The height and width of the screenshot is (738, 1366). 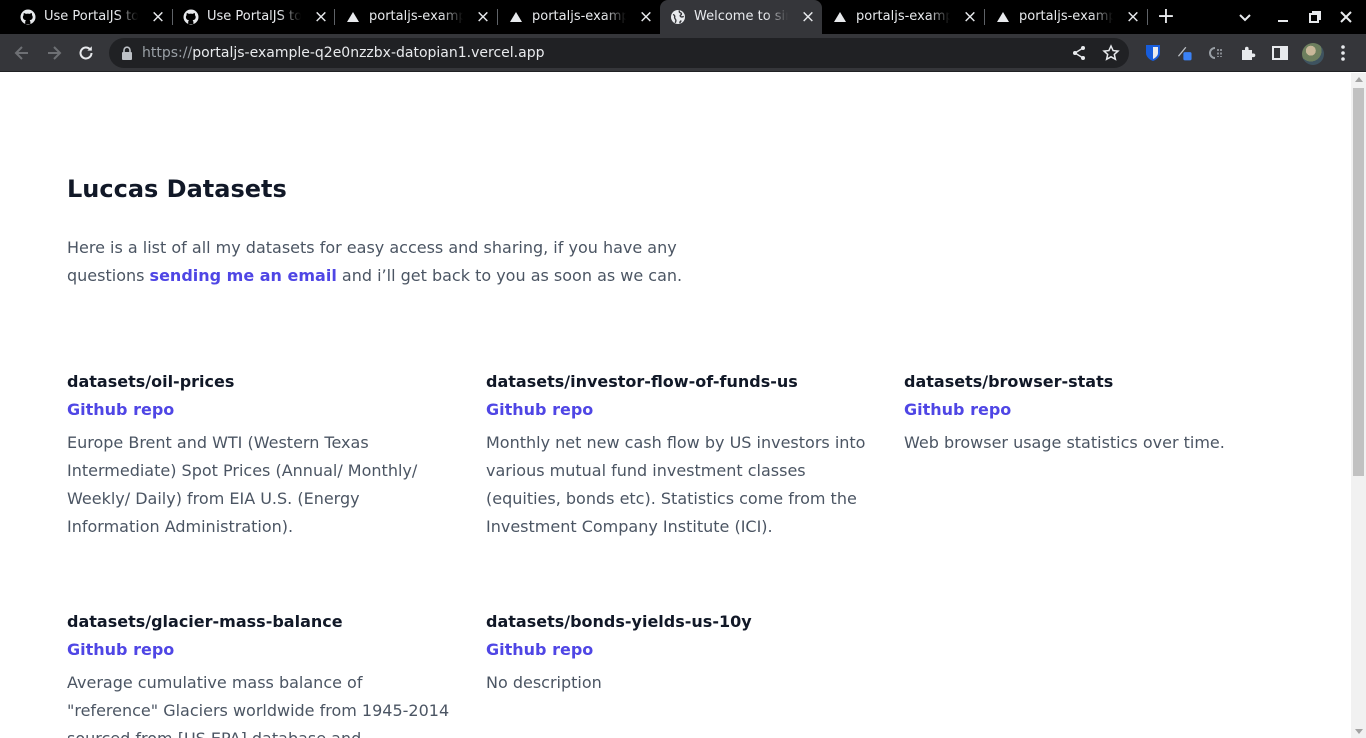 What do you see at coordinates (1009, 381) in the screenshot?
I see `dataset-name: datasets/browser-stats` at bounding box center [1009, 381].